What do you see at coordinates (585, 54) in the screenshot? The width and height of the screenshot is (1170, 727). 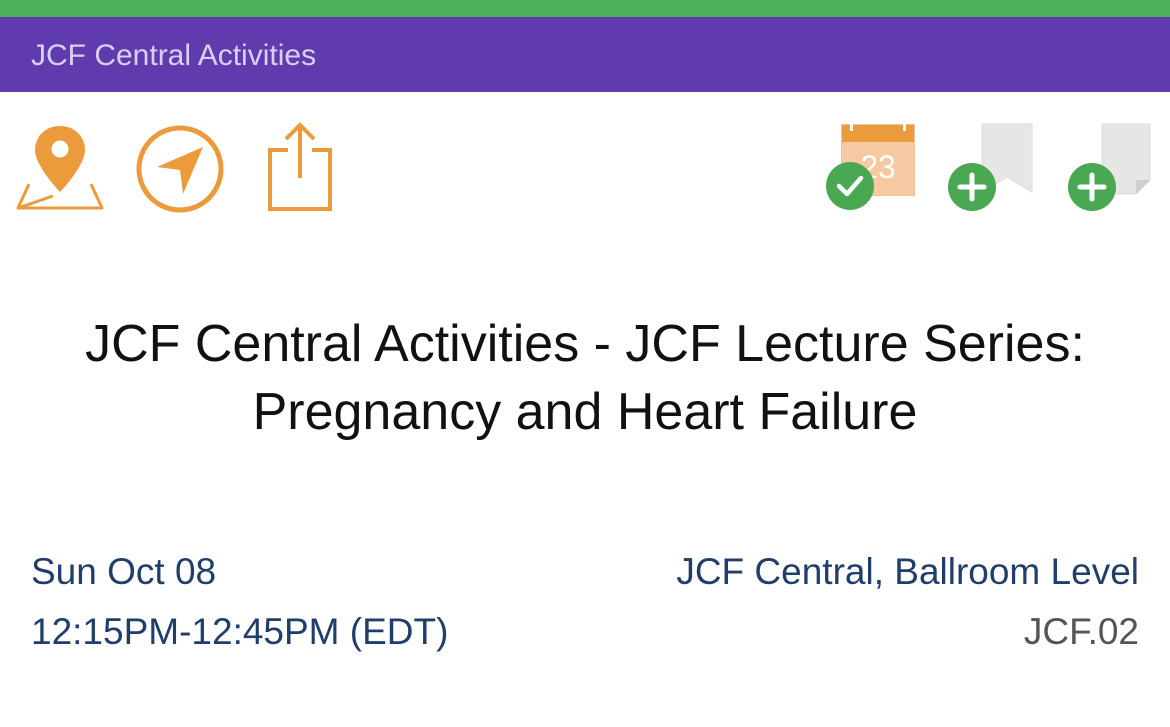 I see `header-bar: JCF Central Activities` at bounding box center [585, 54].